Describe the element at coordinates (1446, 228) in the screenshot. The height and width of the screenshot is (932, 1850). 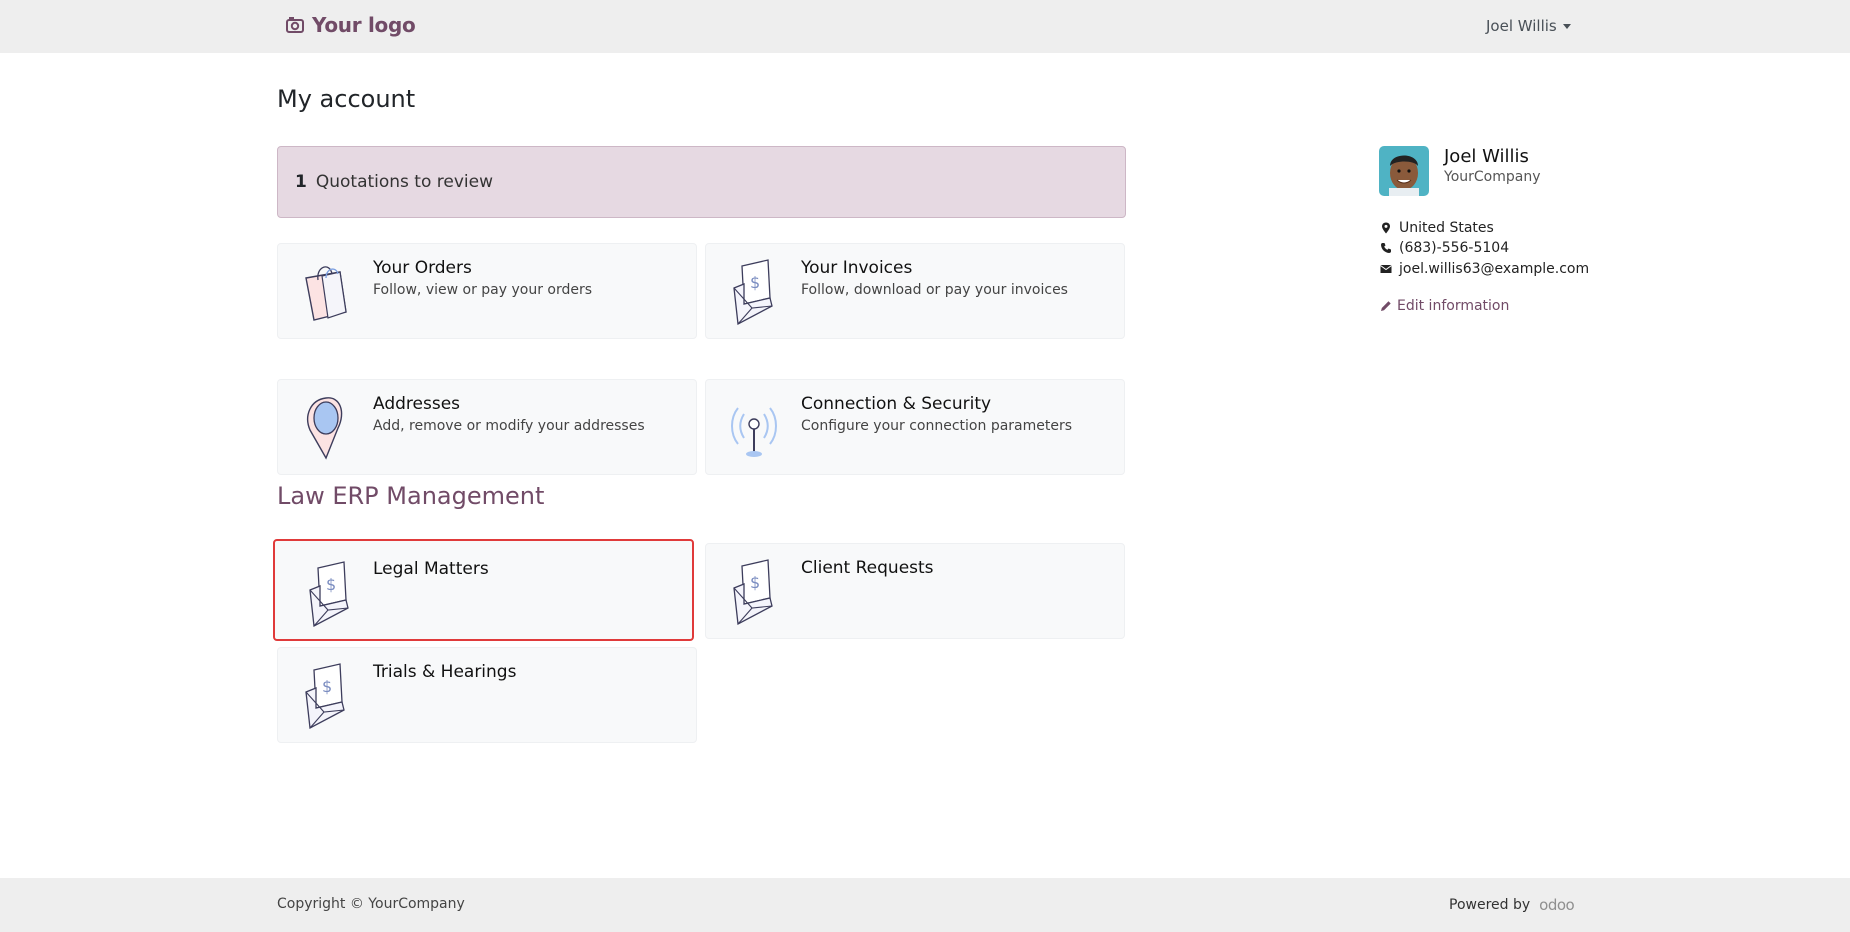
I see `profile-country: United States` at that location.